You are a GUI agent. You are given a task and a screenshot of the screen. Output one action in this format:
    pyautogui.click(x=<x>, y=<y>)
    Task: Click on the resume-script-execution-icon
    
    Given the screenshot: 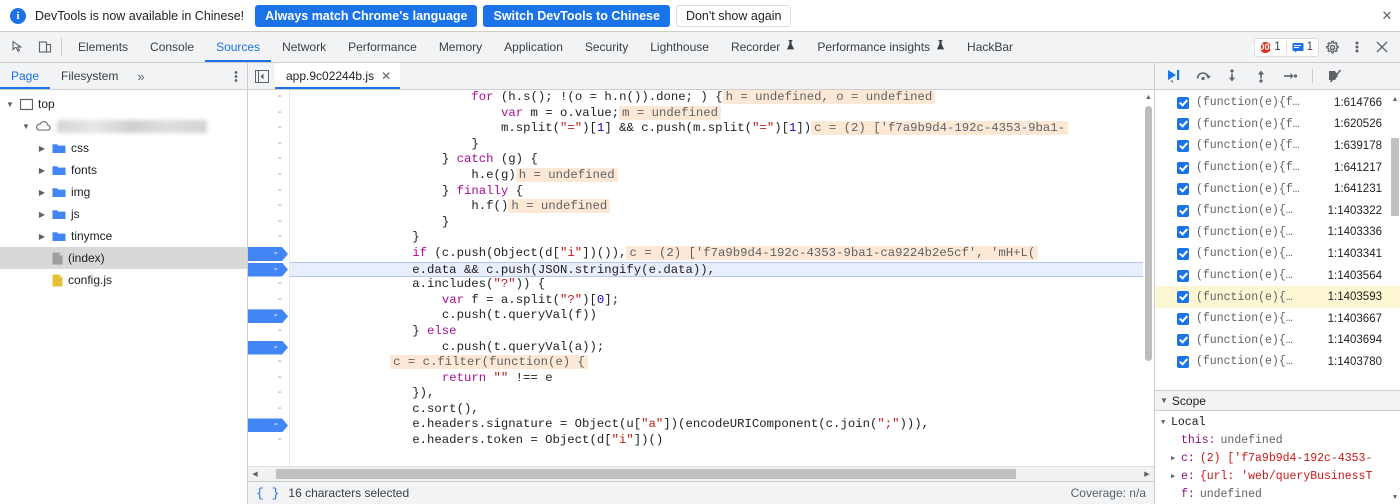 What is the action you would take?
    pyautogui.click(x=1174, y=76)
    